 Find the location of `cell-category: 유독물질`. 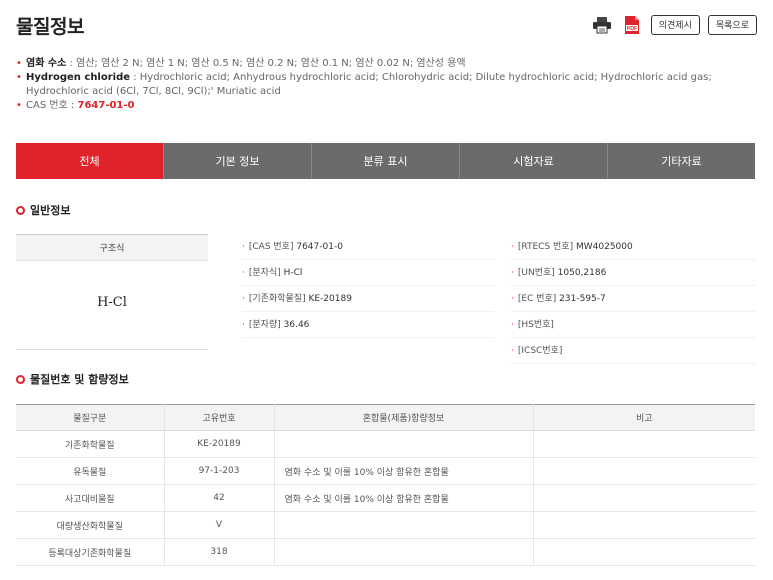

cell-category: 유독물질 is located at coordinates (90, 471).